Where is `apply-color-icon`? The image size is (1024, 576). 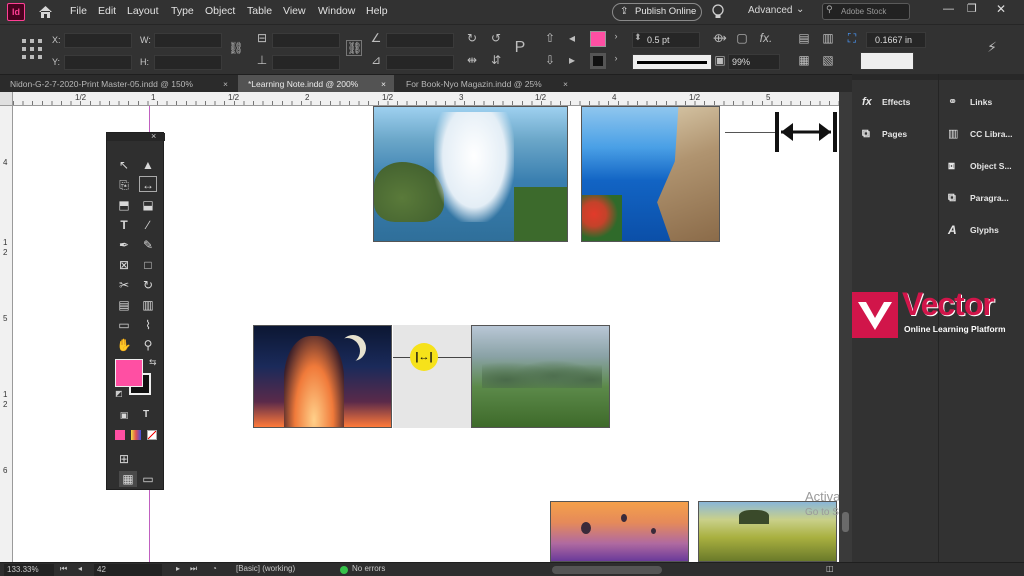 apply-color-icon is located at coordinates (120, 435).